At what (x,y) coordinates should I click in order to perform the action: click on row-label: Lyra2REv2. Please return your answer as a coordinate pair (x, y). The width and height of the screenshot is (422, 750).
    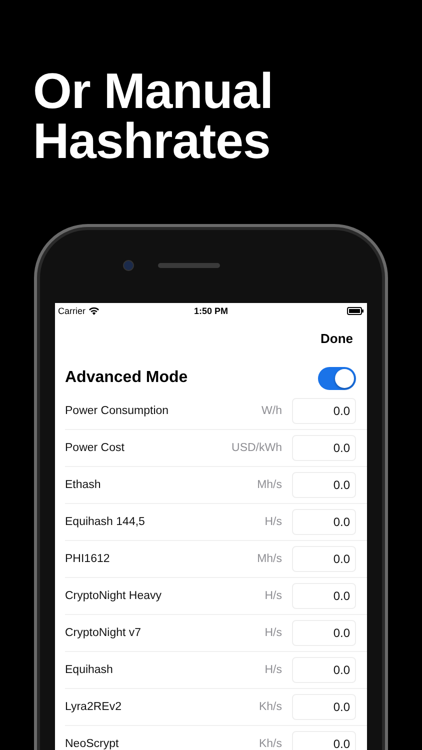
    Looking at the image, I should click on (93, 707).